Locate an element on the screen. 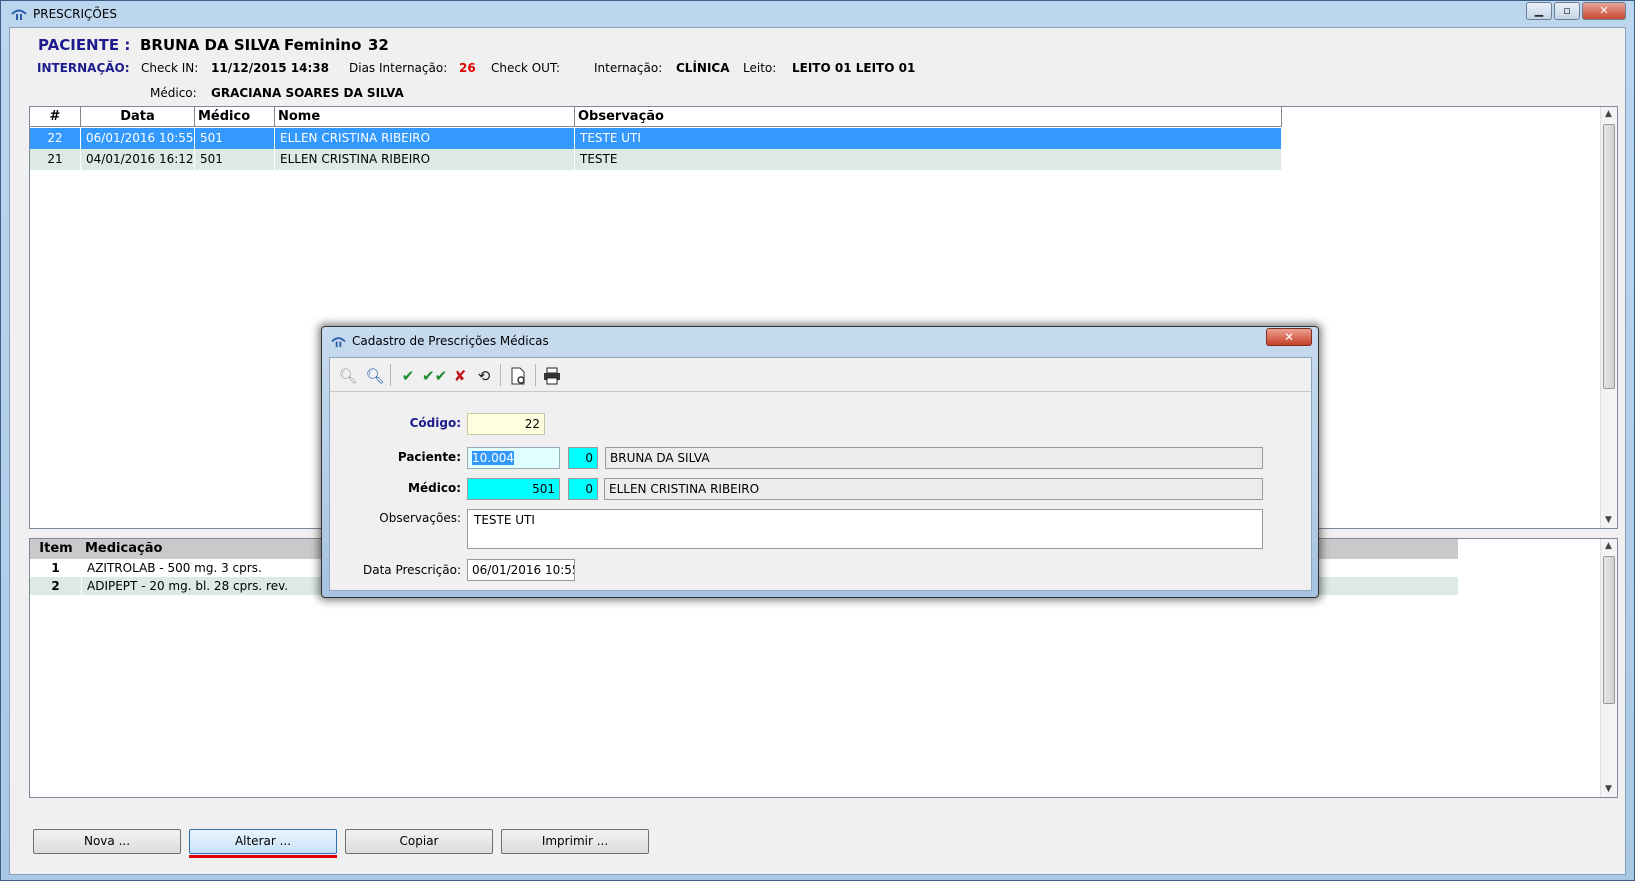  minimize-button: ▁ is located at coordinates (1539, 11).